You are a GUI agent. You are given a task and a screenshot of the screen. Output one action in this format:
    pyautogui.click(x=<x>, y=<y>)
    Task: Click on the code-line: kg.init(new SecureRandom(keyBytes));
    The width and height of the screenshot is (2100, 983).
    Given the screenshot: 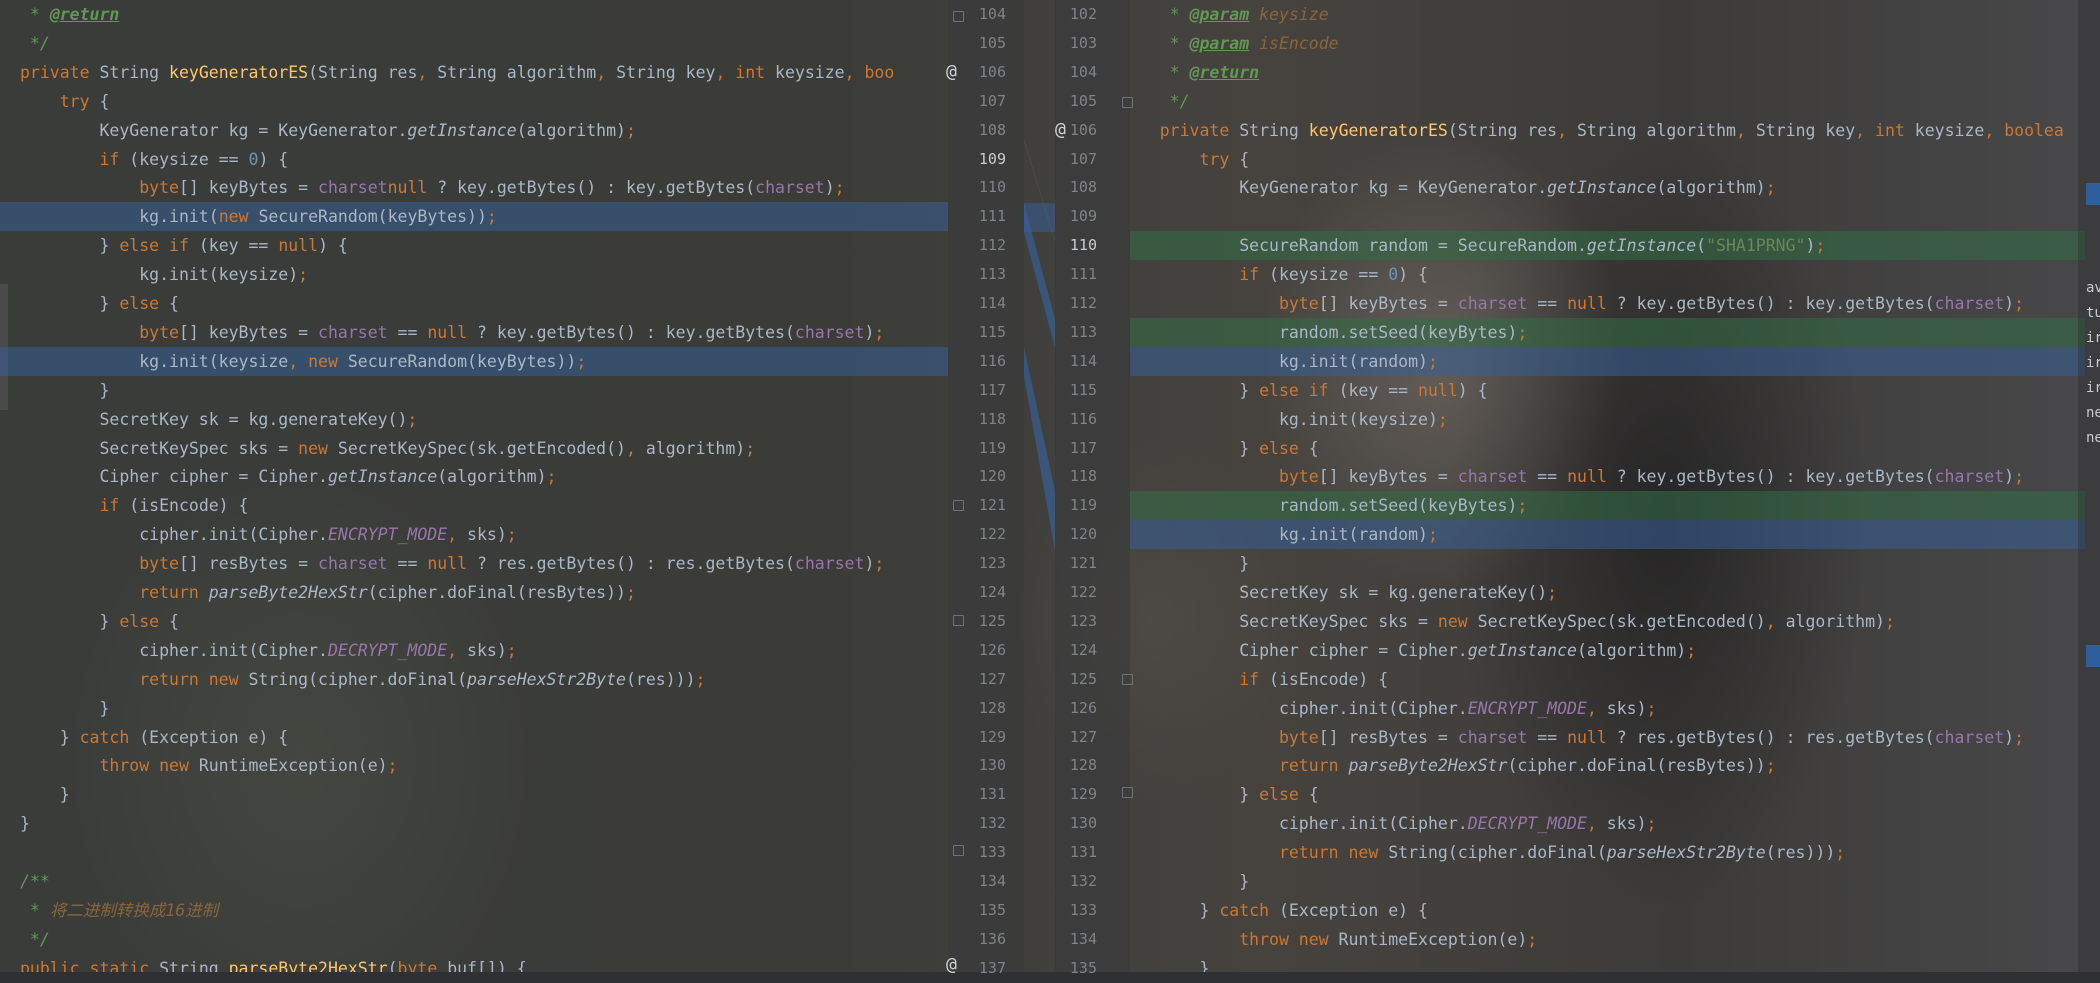 What is the action you would take?
    pyautogui.click(x=474, y=217)
    